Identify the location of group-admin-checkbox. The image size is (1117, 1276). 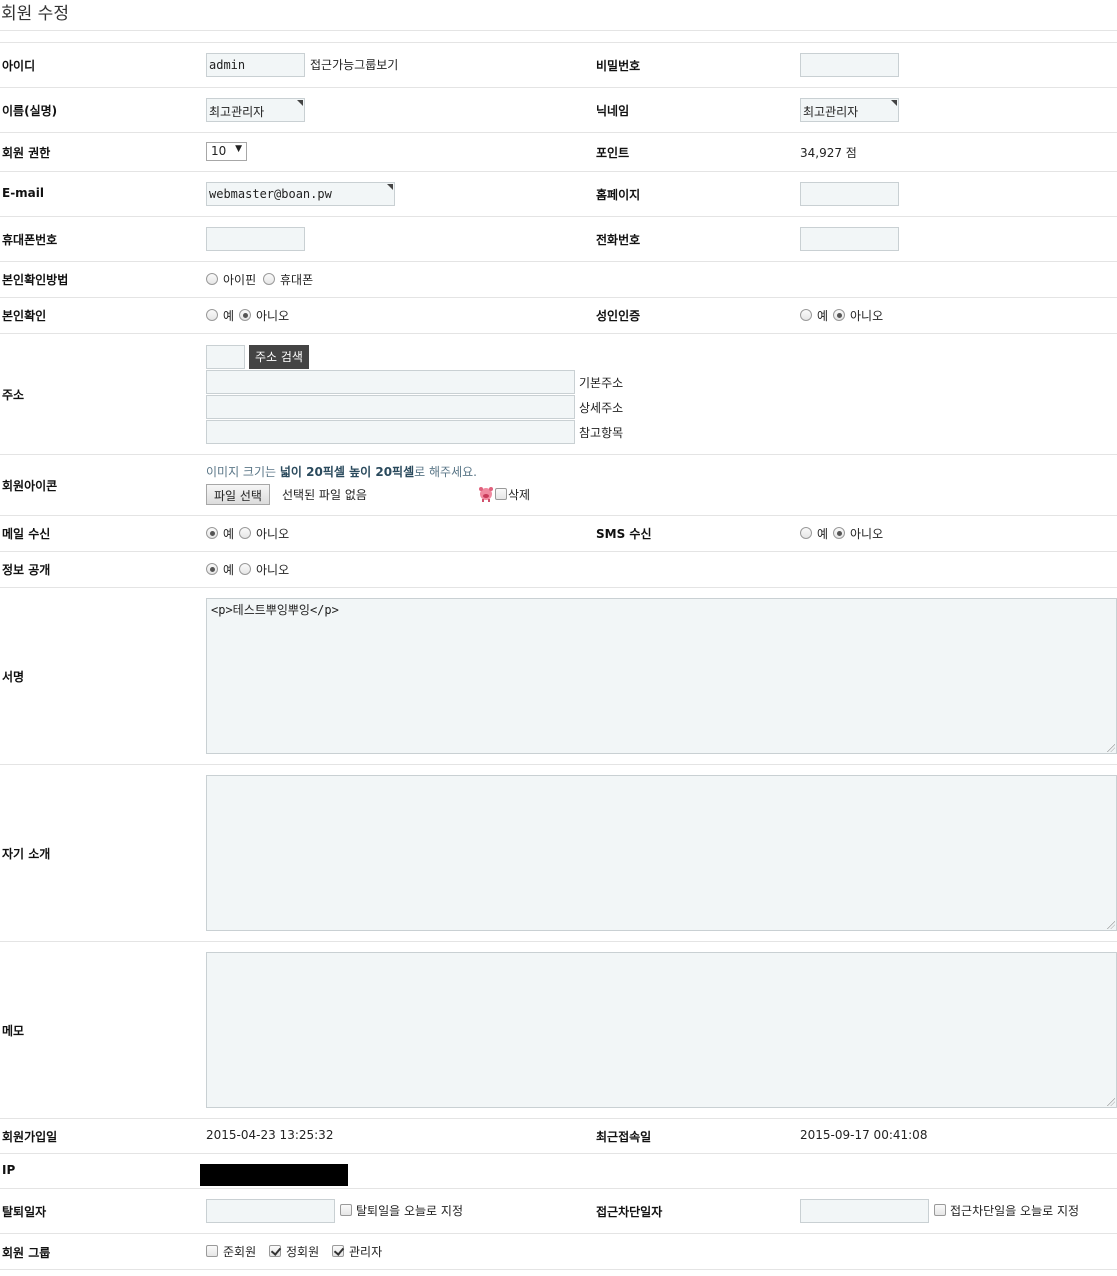
(338, 1251).